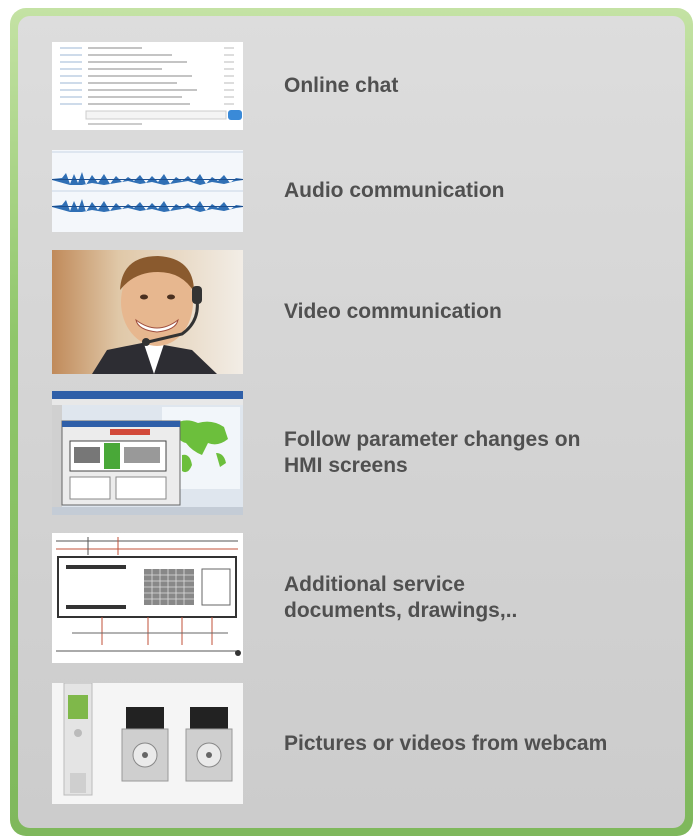  Describe the element at coordinates (341, 85) in the screenshot. I see `feature-label-online-chat: Online chat` at that location.